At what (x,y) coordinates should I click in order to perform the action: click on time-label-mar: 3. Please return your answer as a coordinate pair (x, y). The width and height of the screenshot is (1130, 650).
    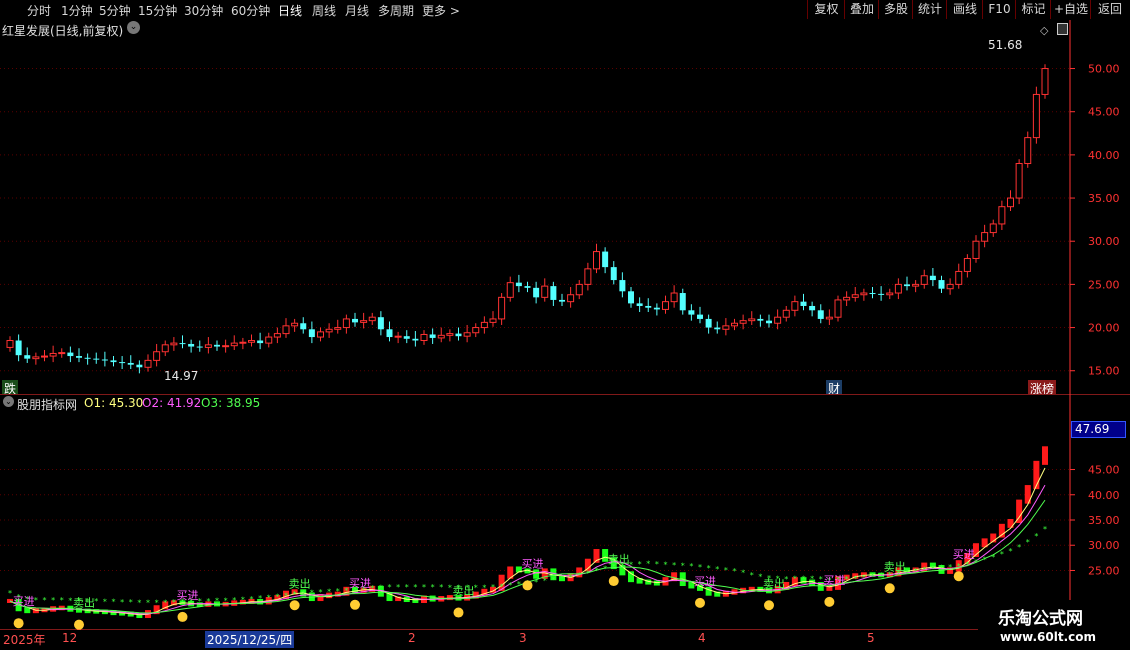
    Looking at the image, I should click on (523, 638).